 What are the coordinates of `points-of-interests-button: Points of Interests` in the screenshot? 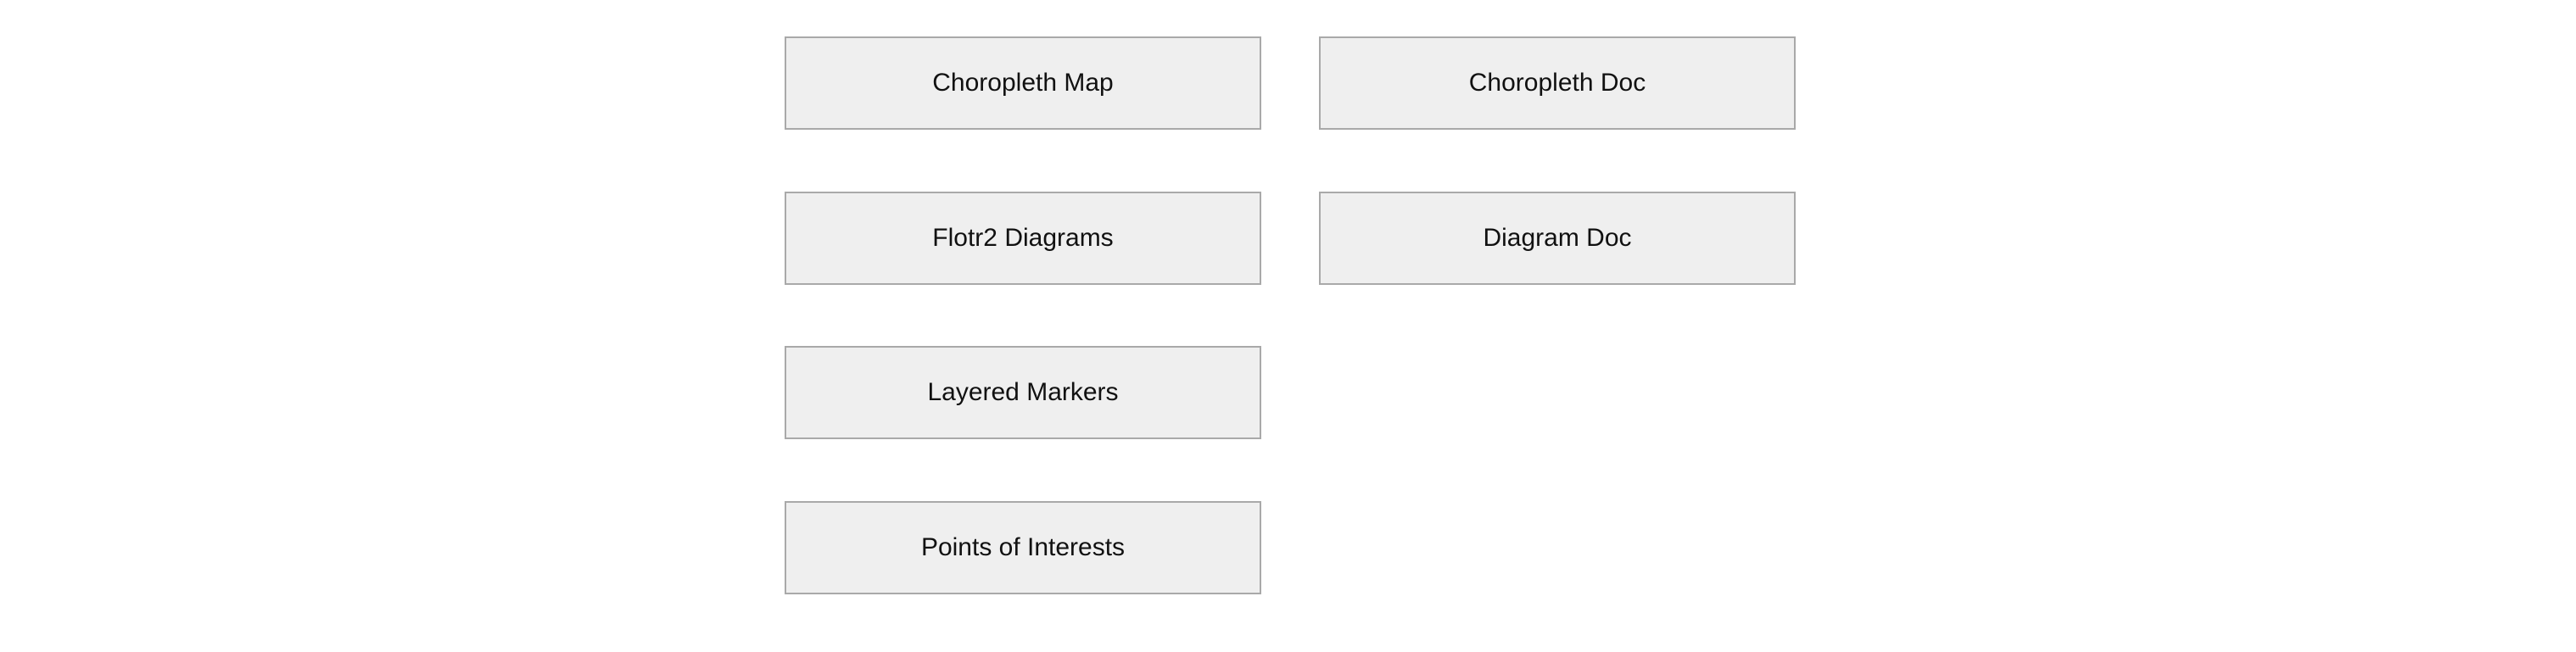 It's located at (1023, 547).